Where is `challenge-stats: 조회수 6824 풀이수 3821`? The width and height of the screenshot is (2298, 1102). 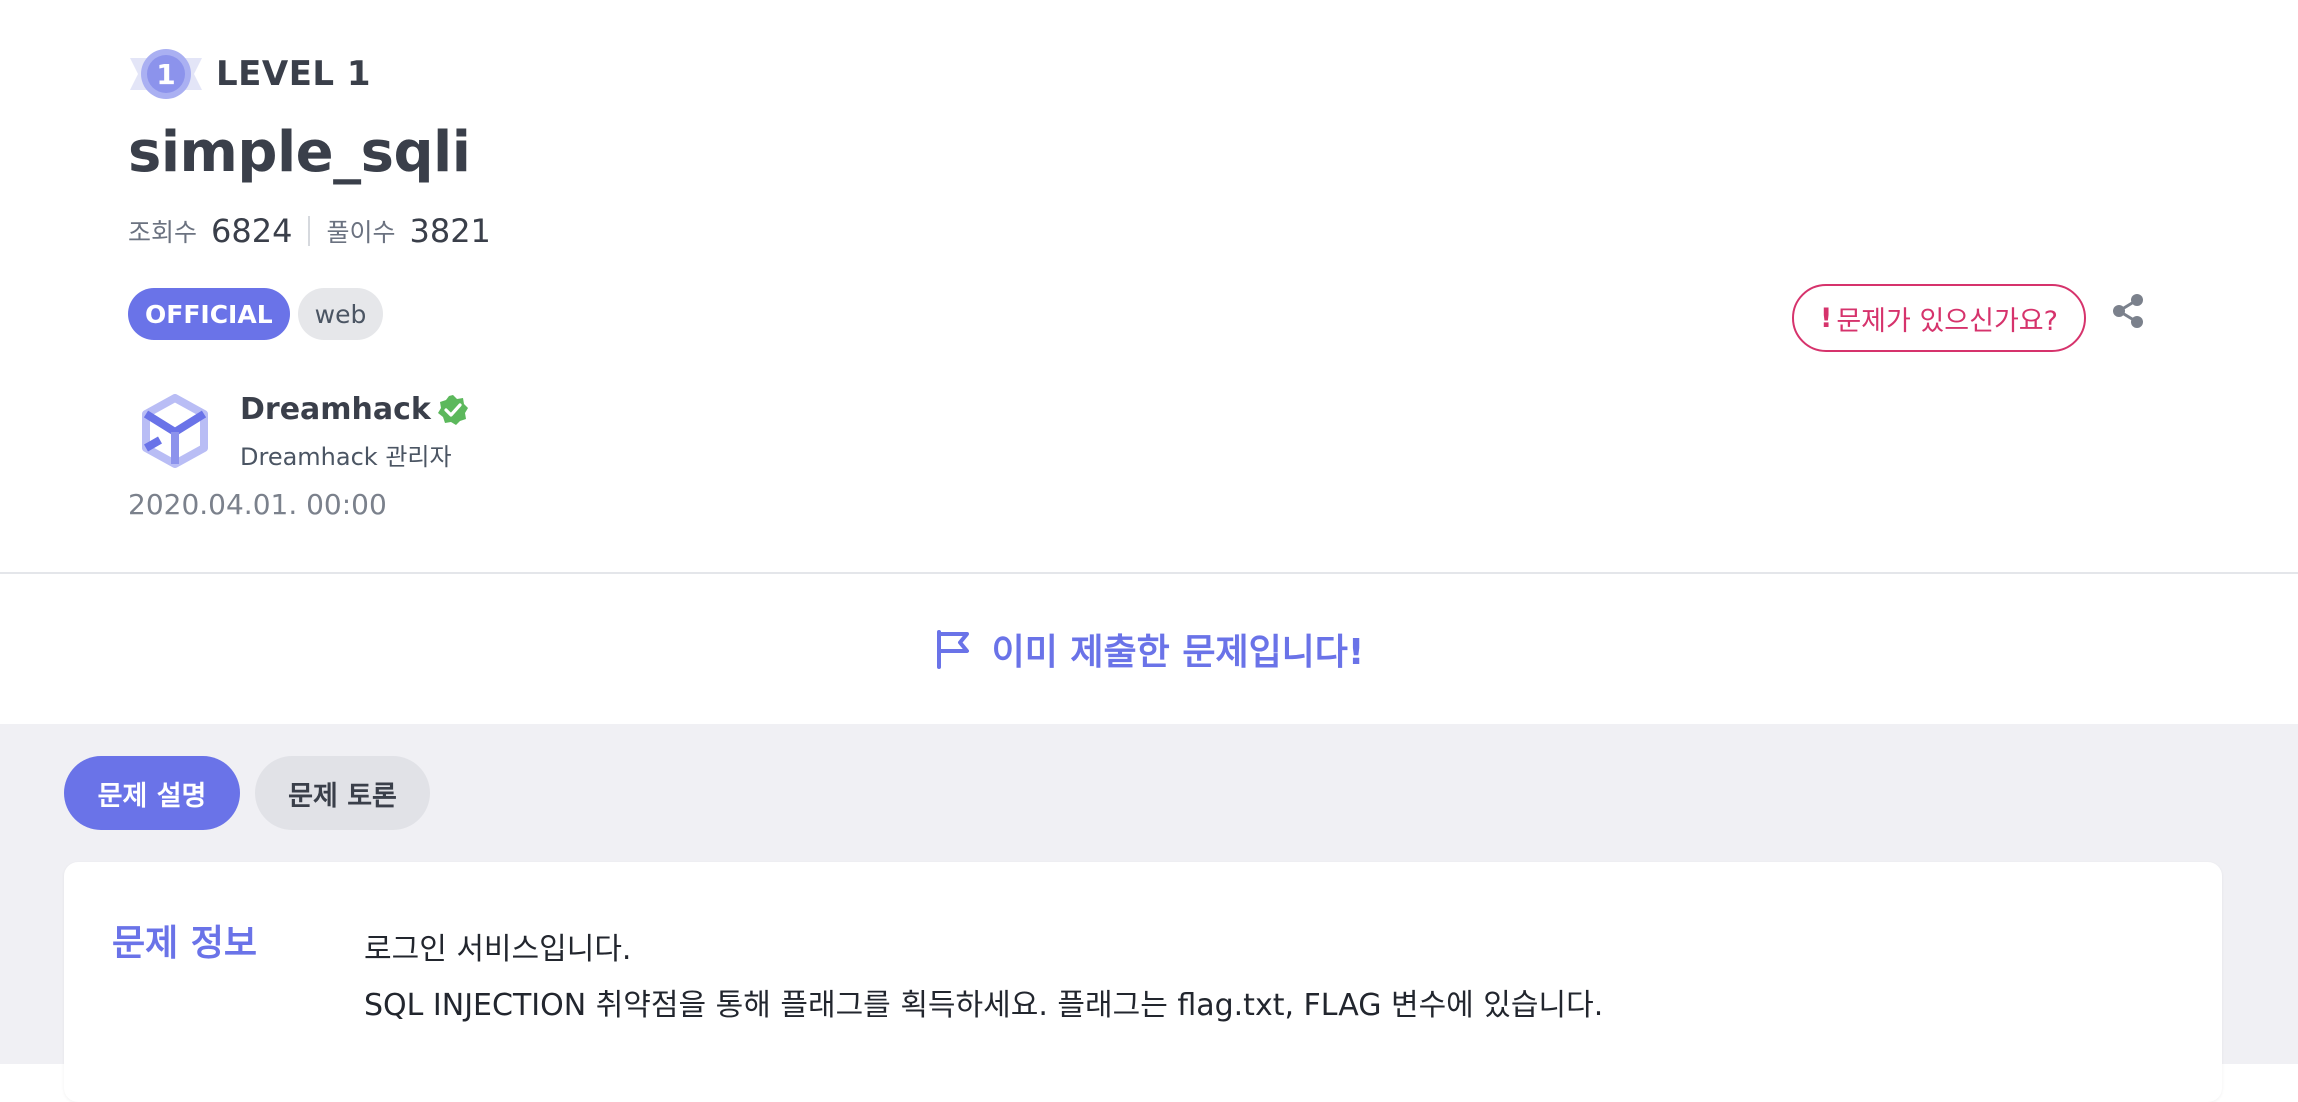 challenge-stats: 조회수 6824 풀이수 3821 is located at coordinates (309, 231).